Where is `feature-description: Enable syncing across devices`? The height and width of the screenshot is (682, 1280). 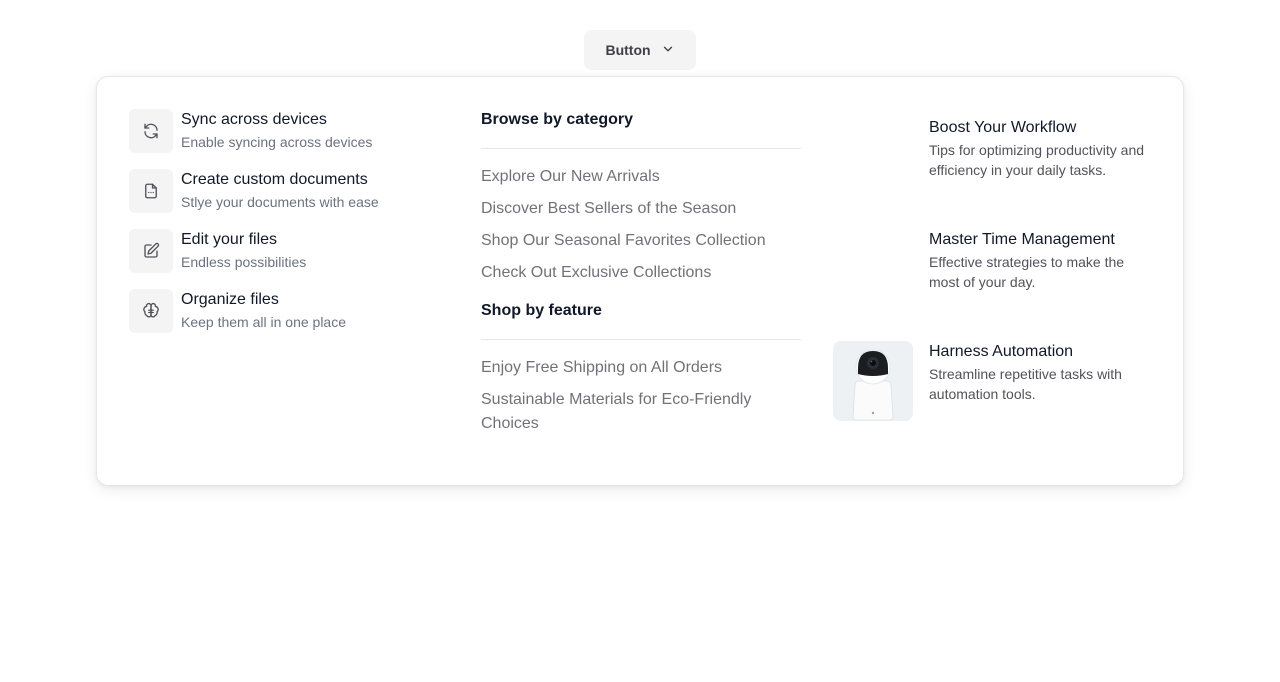
feature-description: Enable syncing across devices is located at coordinates (277, 142).